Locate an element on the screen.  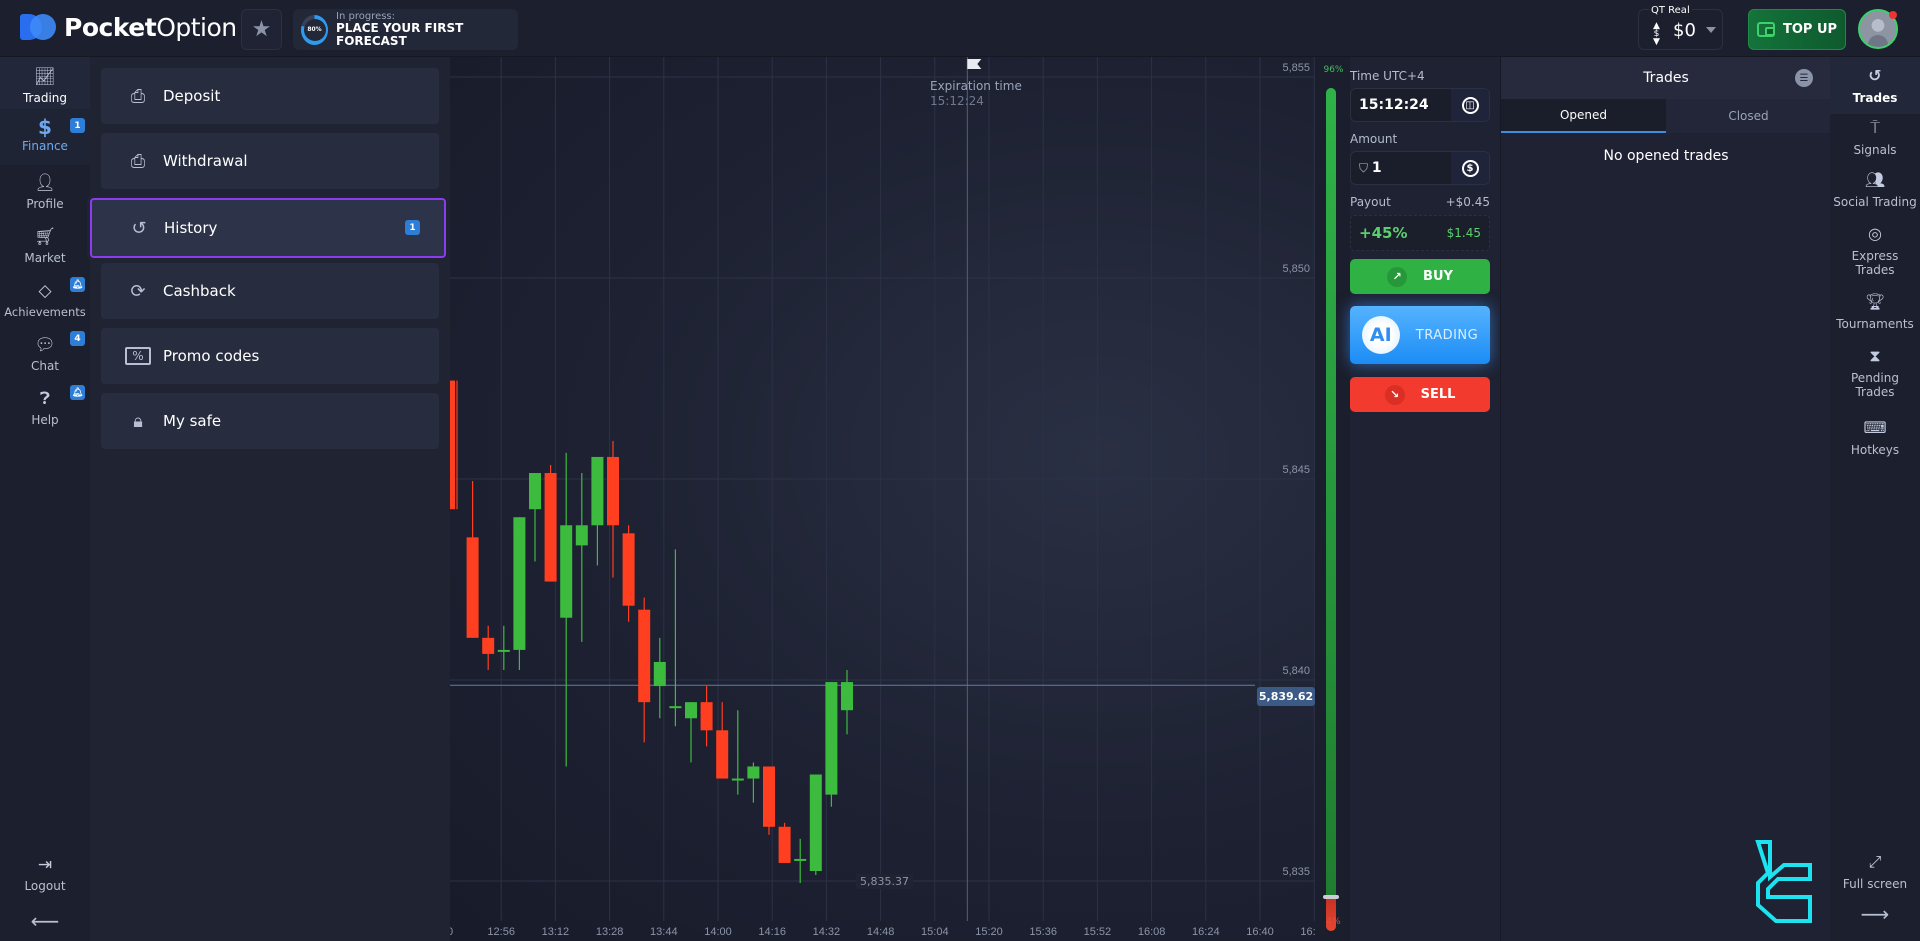
sidebar-item-express-trades: ◎ Express Trades is located at coordinates (1875, 251).